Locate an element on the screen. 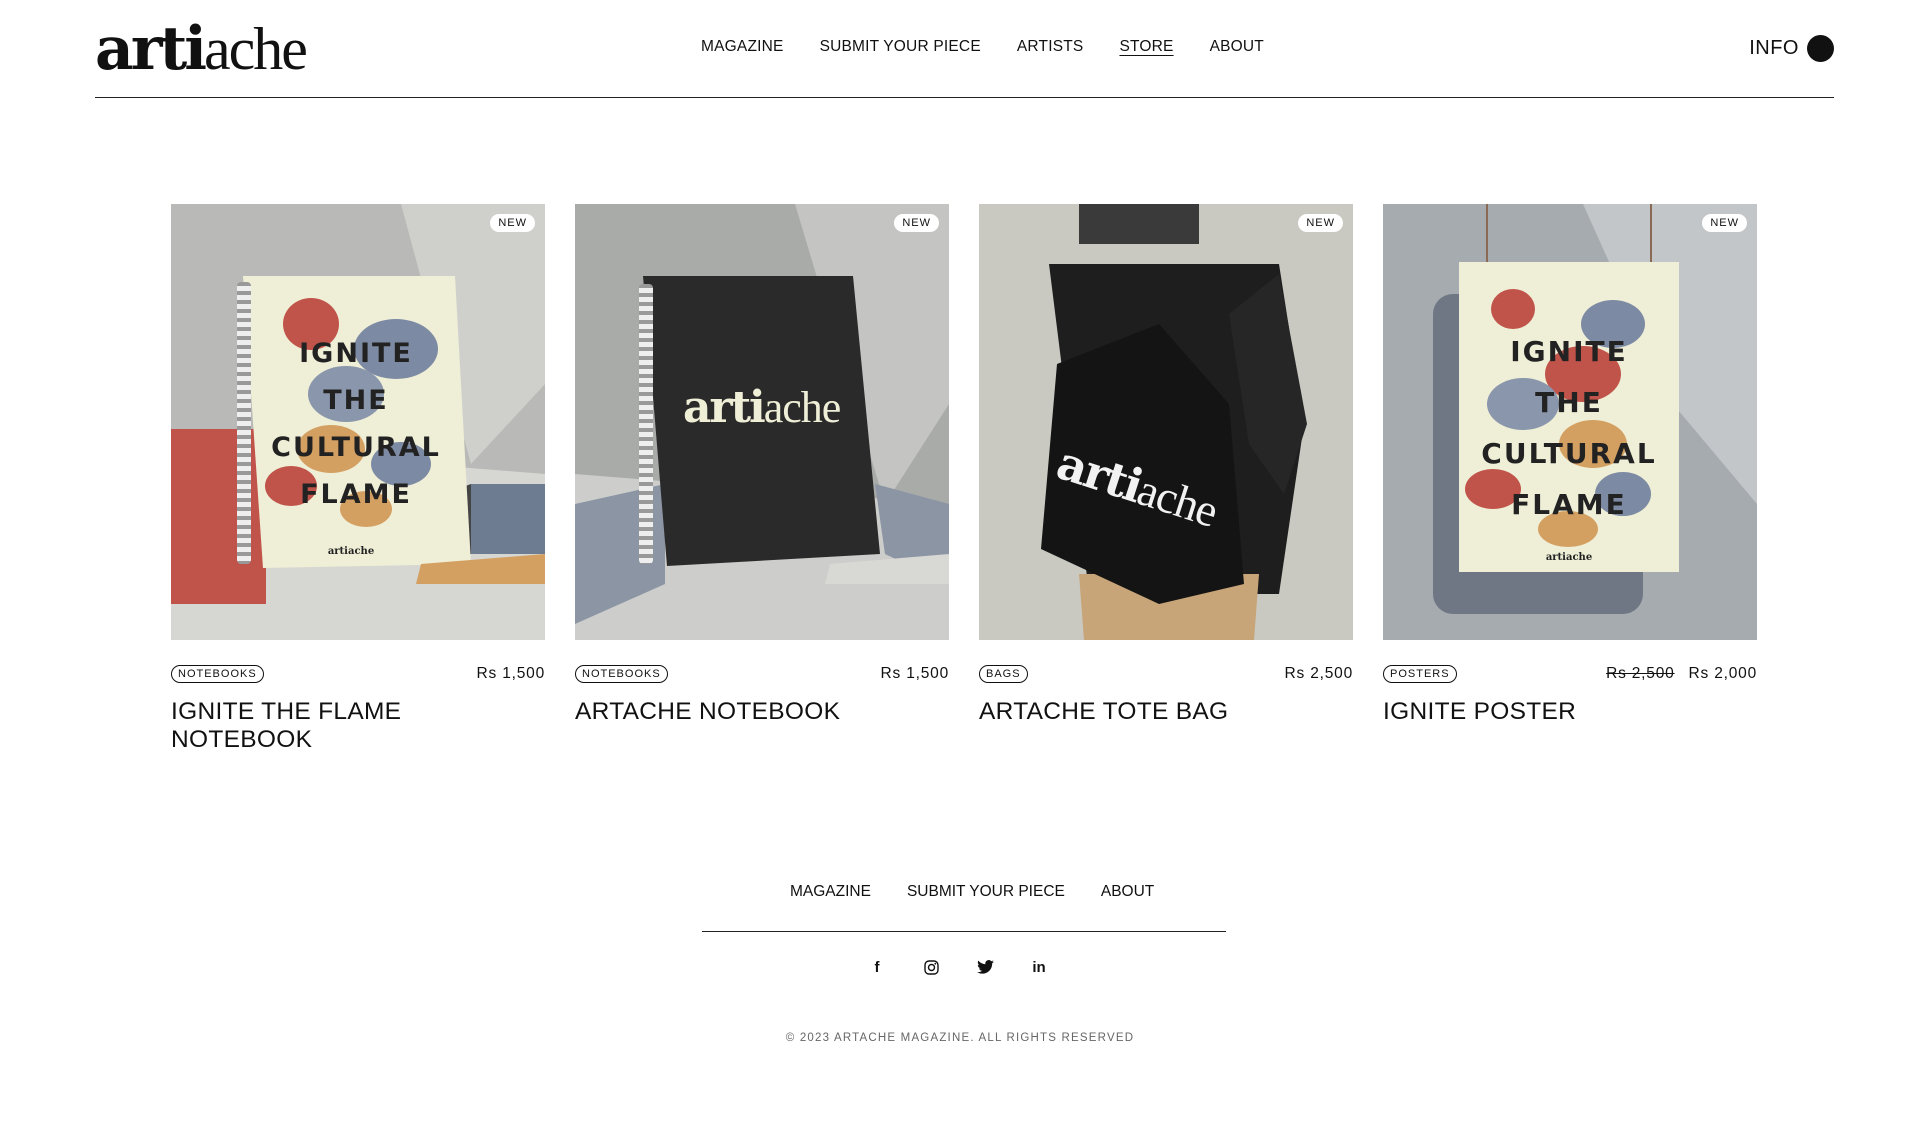 The height and width of the screenshot is (1132, 1920). footer-nav-submit-your-piece: SUBMIT YOUR PIECE is located at coordinates (986, 892).